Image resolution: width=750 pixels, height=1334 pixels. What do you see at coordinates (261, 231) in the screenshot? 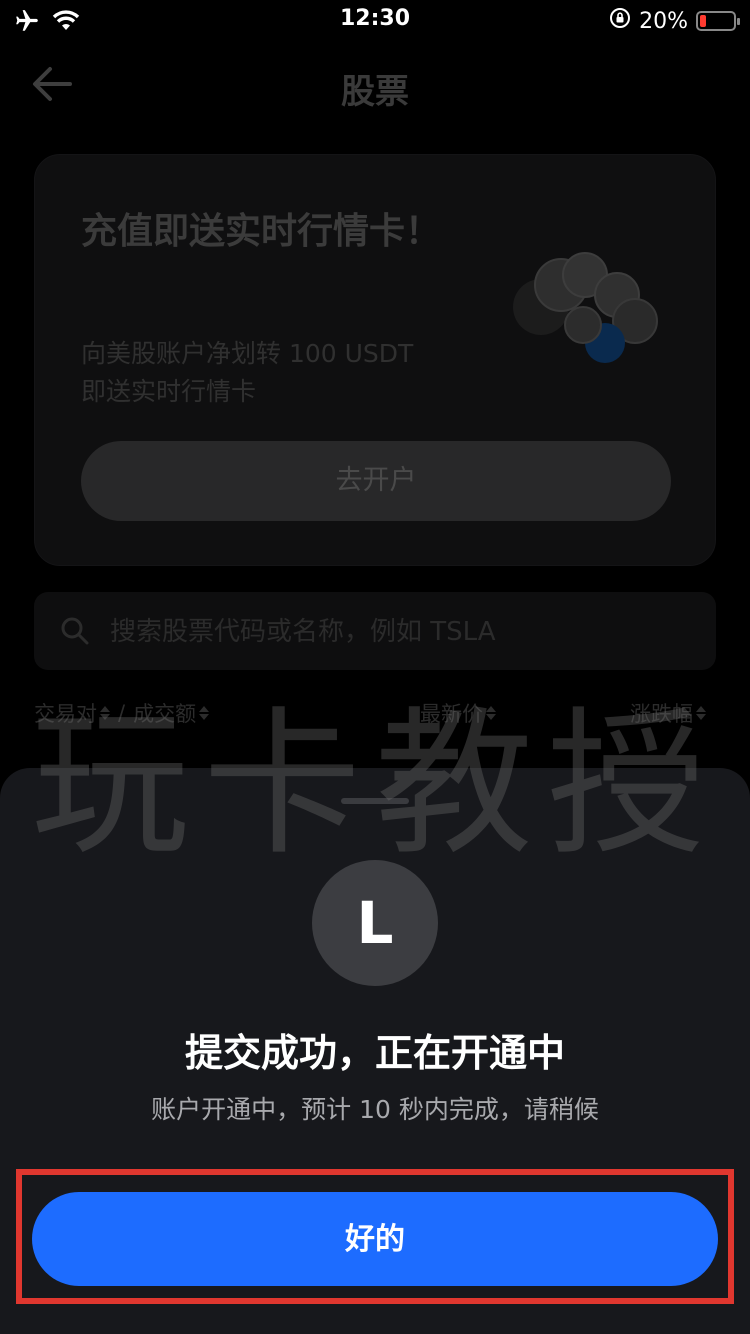
I see `promo-title: 充值即送实时行情卡！` at bounding box center [261, 231].